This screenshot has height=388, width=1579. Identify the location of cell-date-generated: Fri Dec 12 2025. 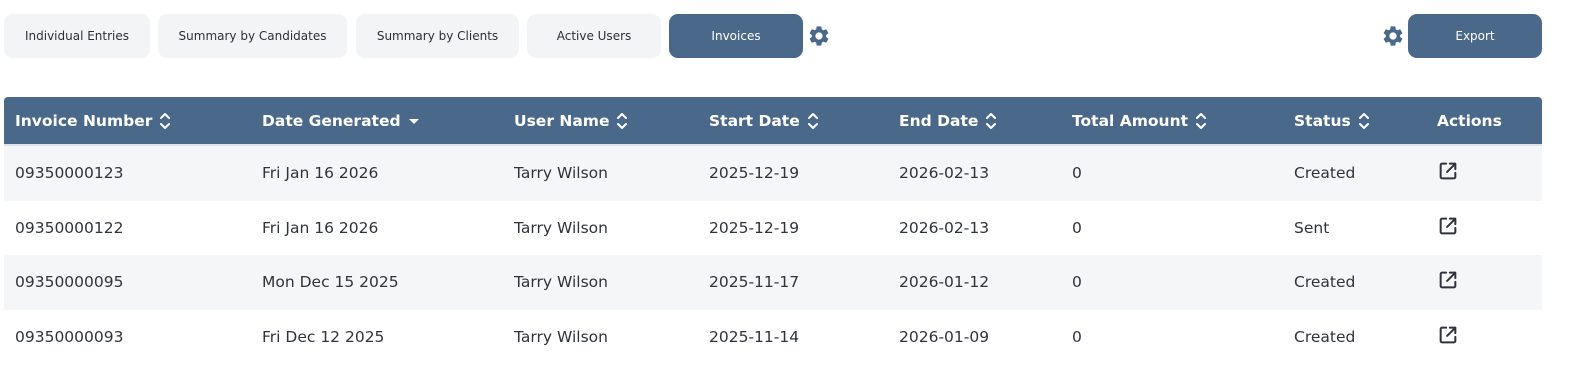
(323, 336).